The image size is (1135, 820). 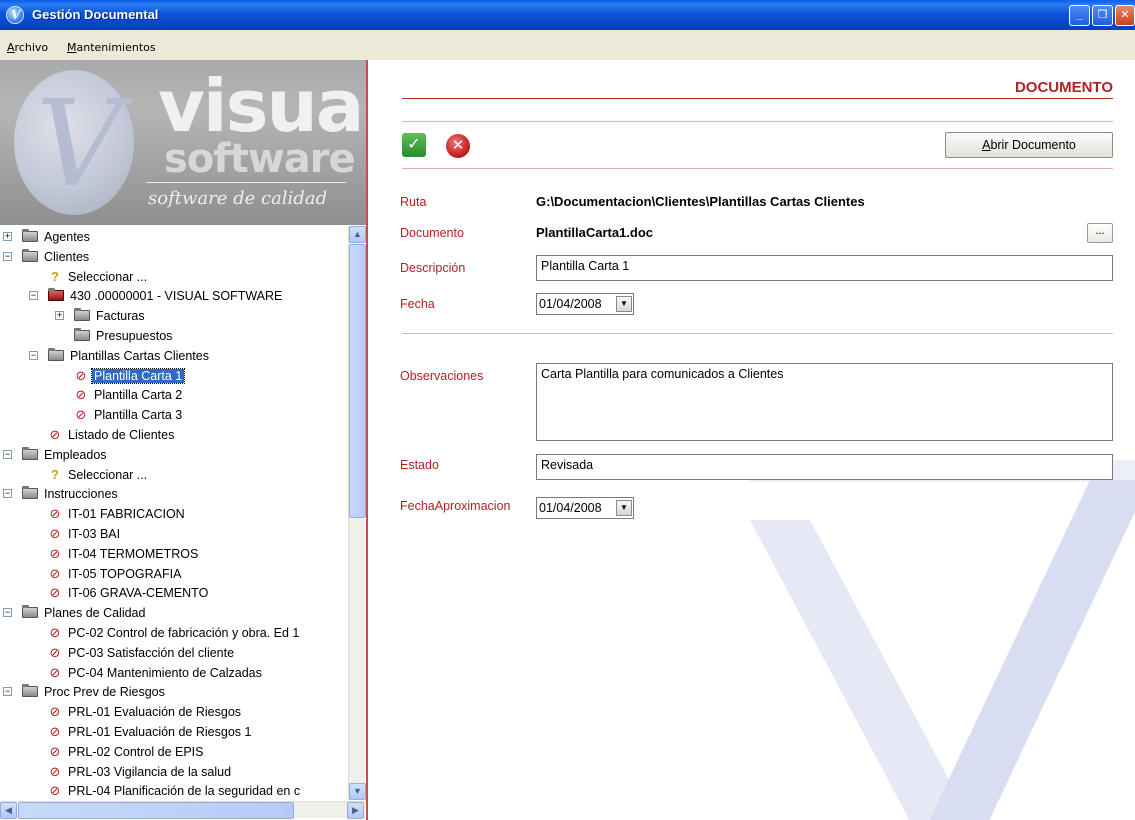 What do you see at coordinates (458, 146) in the screenshot?
I see `cancel-button: ✕` at bounding box center [458, 146].